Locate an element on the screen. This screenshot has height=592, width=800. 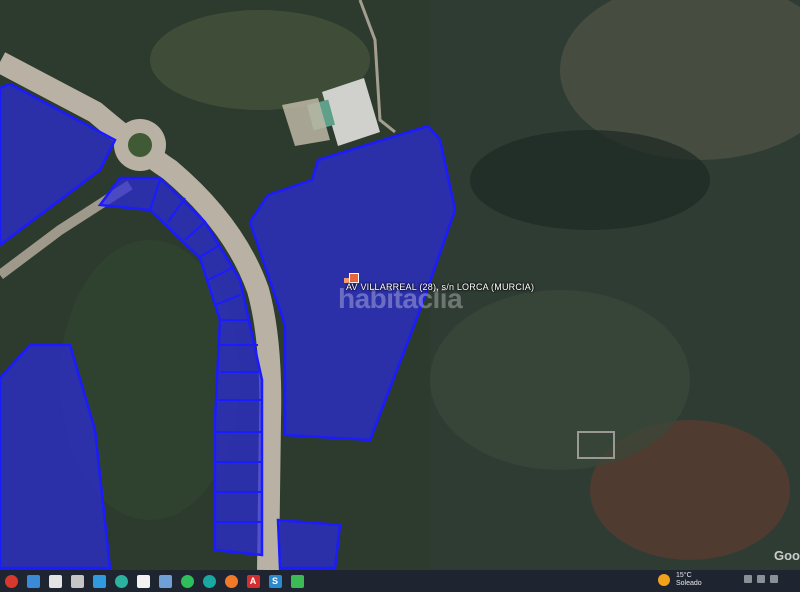
app2-icon: S is located at coordinates (275, 581).